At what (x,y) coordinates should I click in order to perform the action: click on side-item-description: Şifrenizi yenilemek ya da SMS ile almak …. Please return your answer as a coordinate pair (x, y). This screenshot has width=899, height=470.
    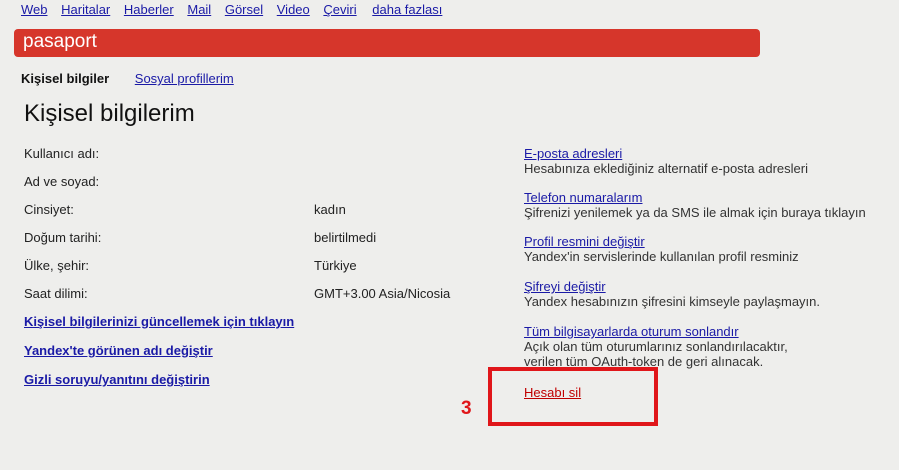
    Looking at the image, I should click on (695, 212).